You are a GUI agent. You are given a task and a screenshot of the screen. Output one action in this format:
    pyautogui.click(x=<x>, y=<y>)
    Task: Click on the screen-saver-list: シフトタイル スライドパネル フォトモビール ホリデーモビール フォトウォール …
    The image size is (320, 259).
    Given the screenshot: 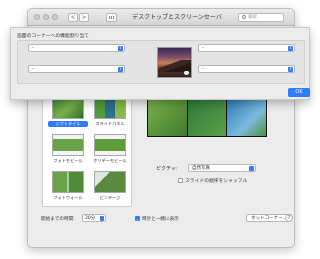 What is the action you would take?
    pyautogui.click(x=87, y=150)
    